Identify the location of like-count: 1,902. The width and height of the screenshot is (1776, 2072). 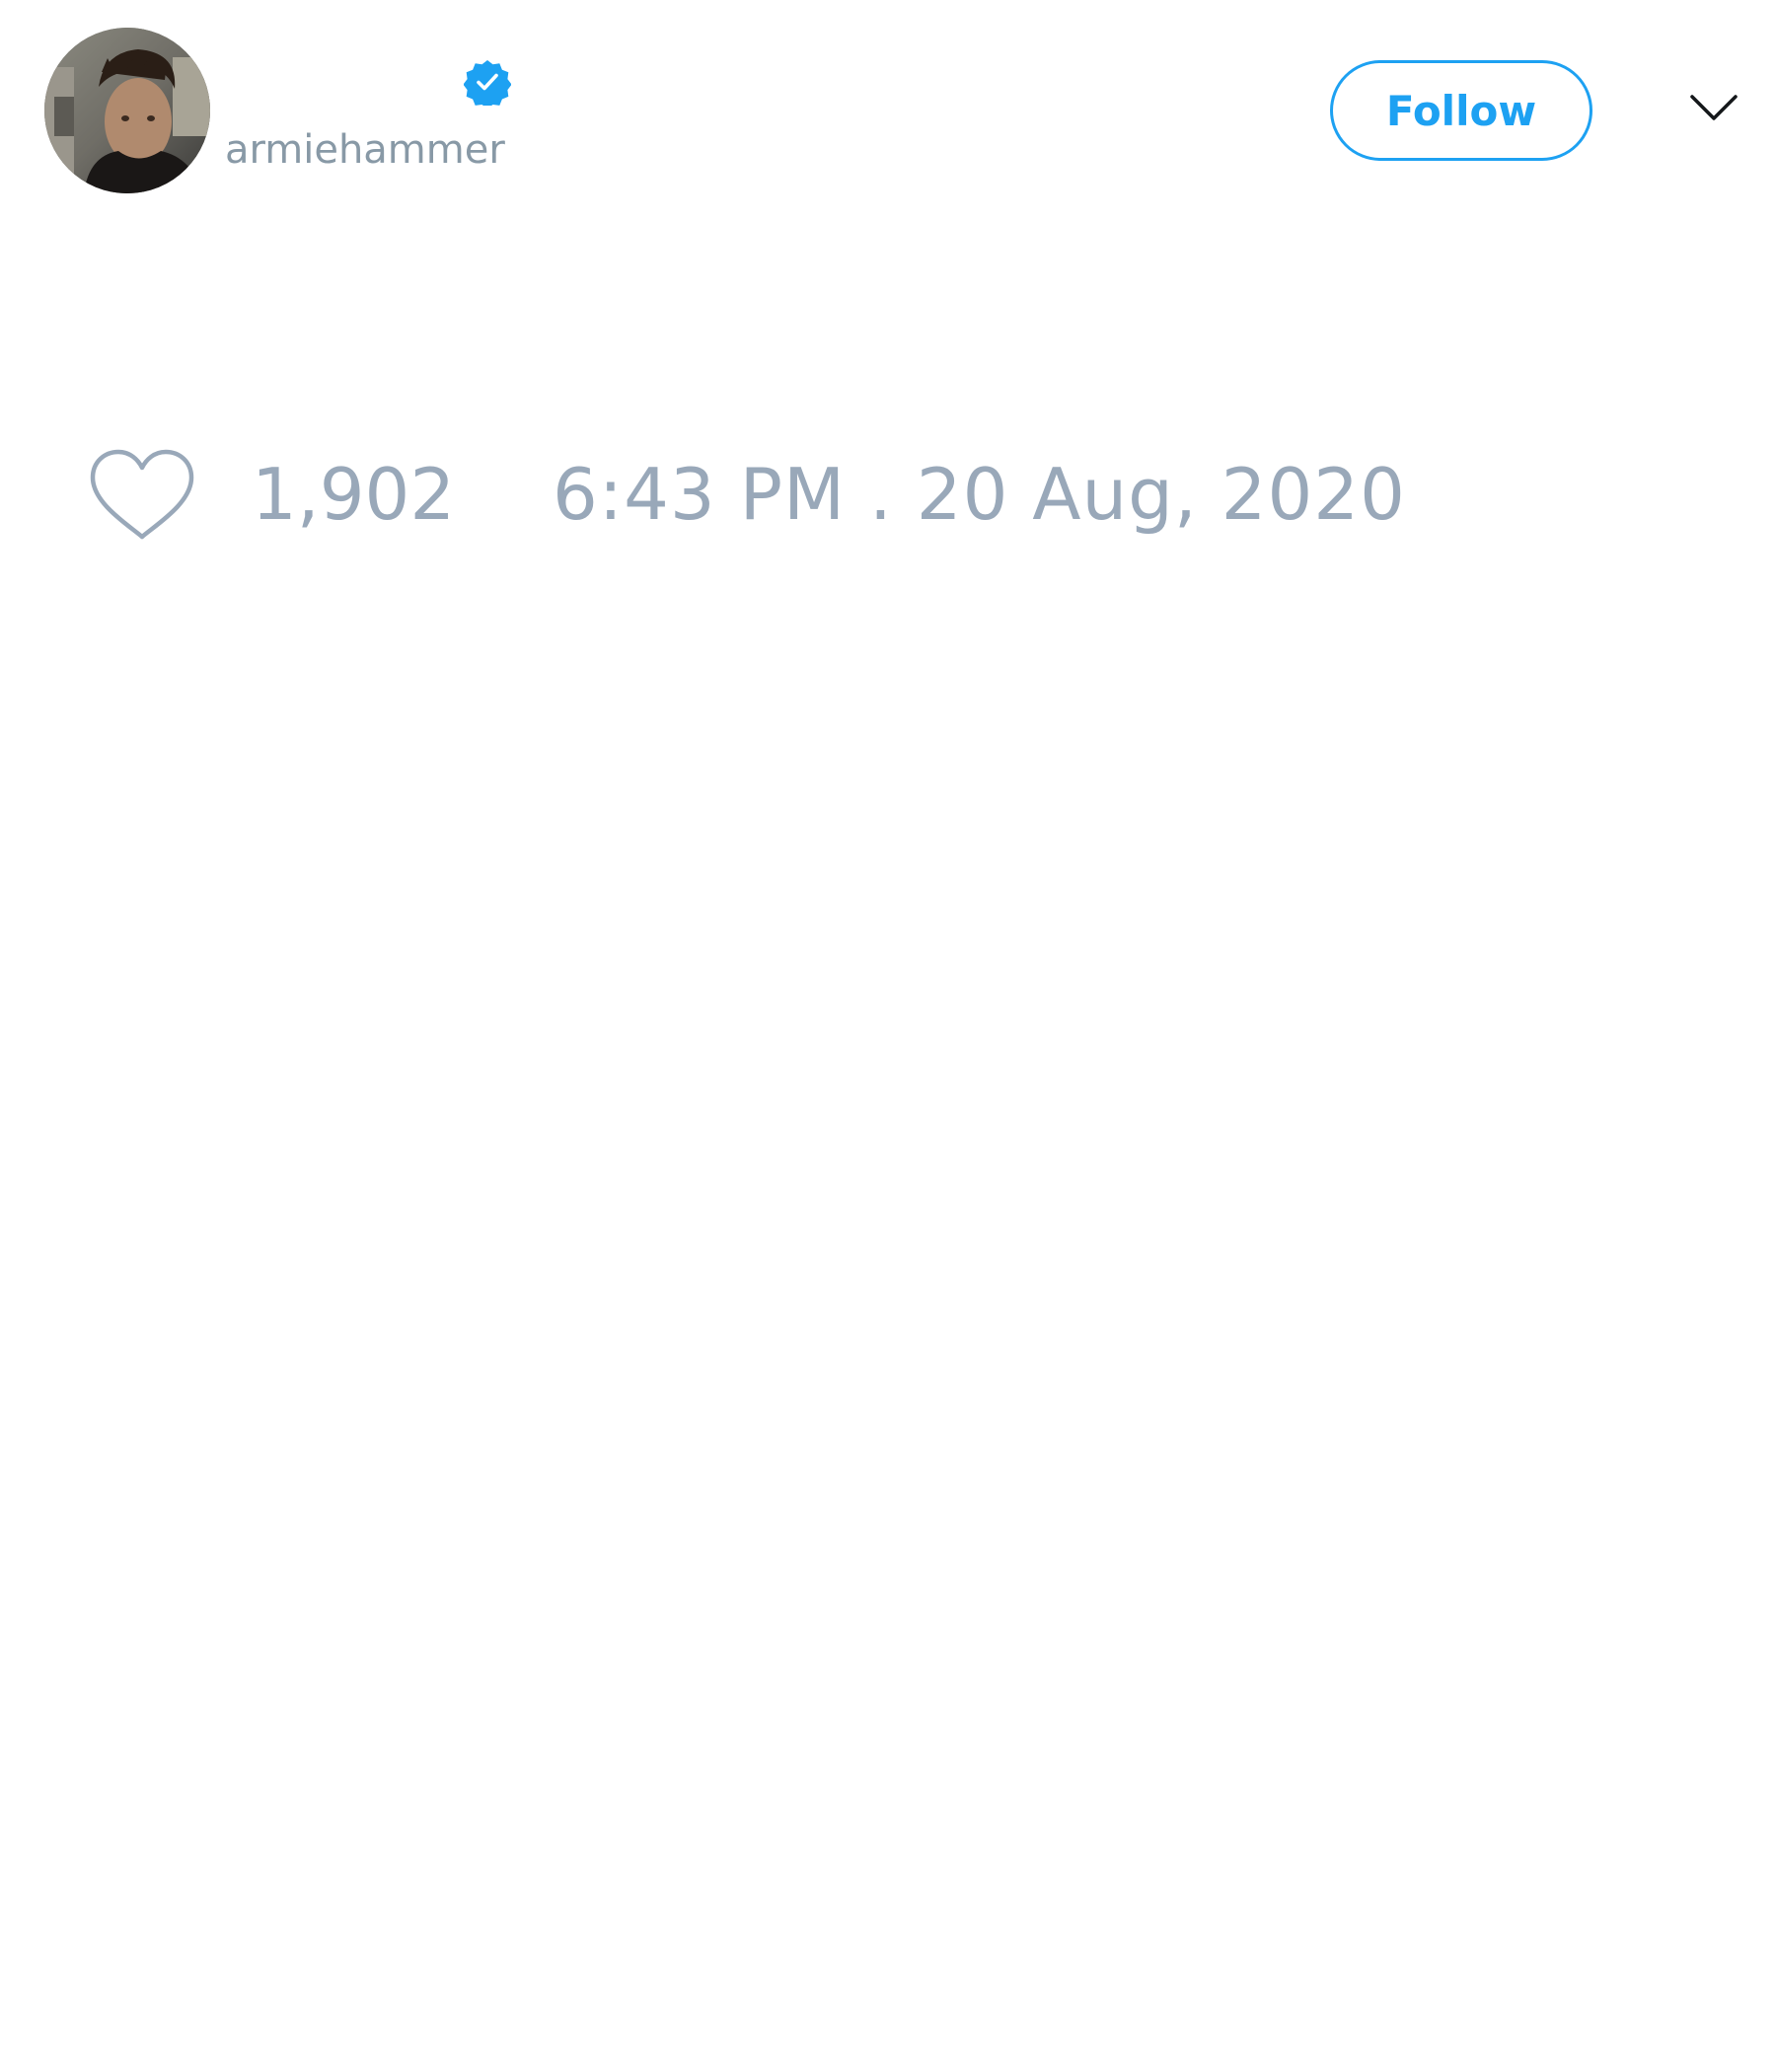
(354, 495).